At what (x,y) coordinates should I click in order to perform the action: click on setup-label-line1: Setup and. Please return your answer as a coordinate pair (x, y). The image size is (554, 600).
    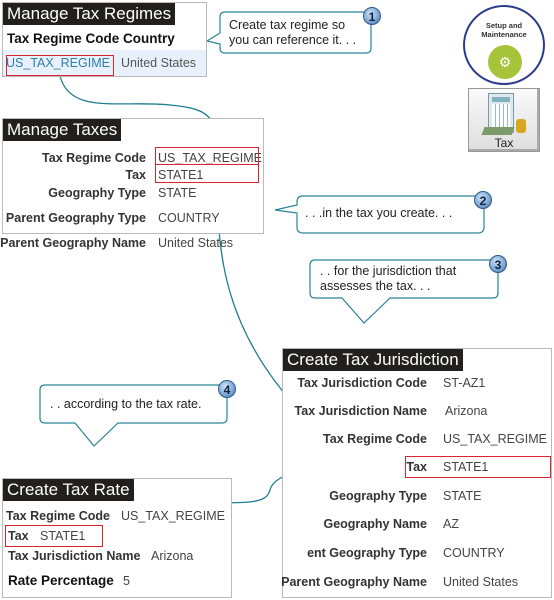
    Looking at the image, I should click on (504, 25).